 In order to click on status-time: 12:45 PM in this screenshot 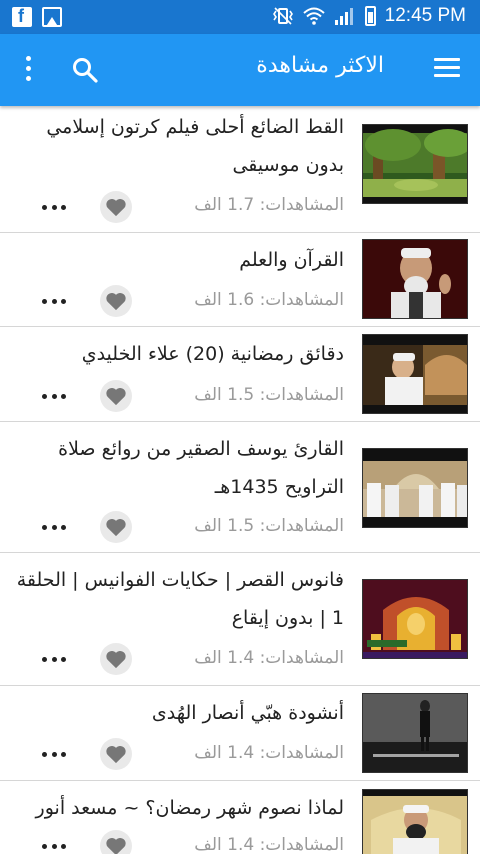, I will do `click(425, 15)`.